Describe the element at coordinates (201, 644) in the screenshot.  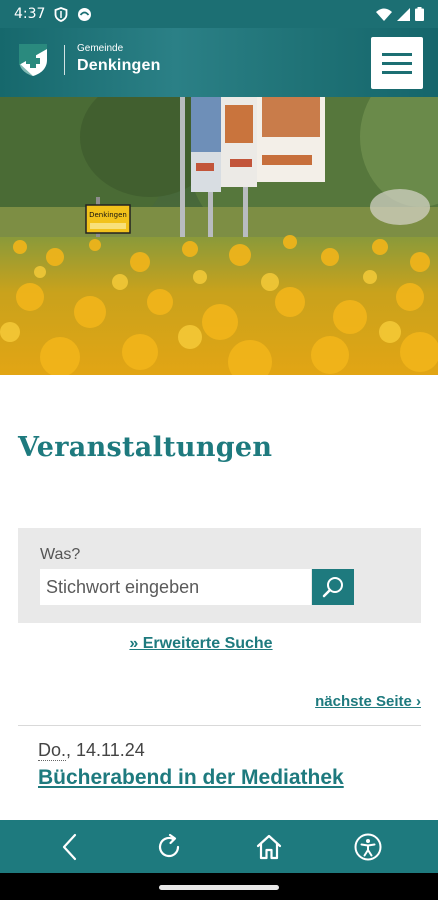
I see `advanced-search-link: » Erweiterte Suche` at that location.